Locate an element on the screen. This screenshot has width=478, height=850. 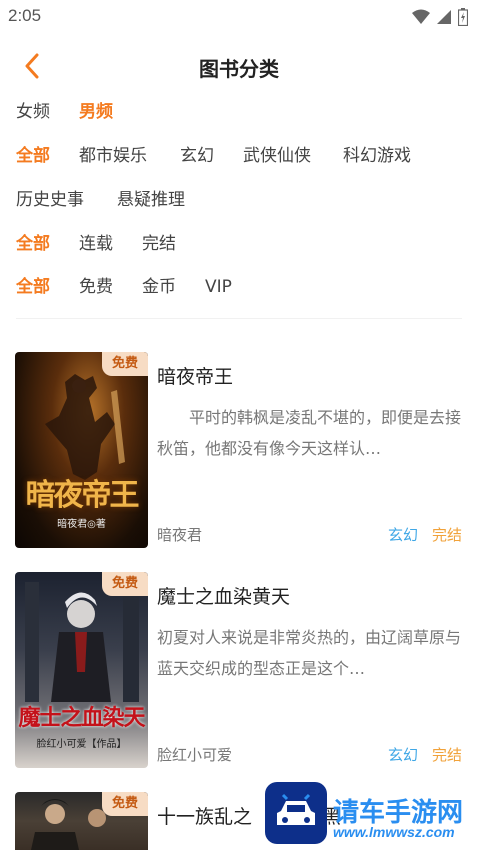
status-time: 2:05 is located at coordinates (25, 15).